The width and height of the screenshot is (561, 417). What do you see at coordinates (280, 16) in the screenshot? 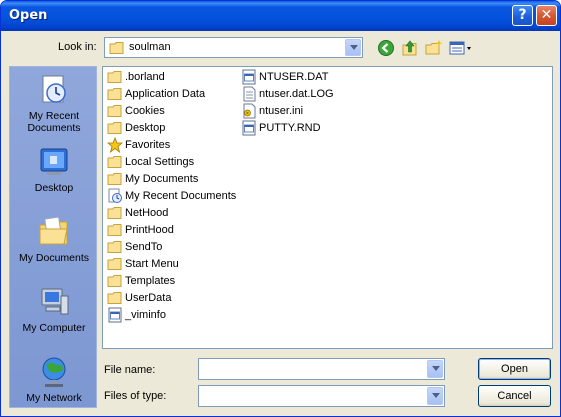
I see `title-bar: Open ? ✕` at bounding box center [280, 16].